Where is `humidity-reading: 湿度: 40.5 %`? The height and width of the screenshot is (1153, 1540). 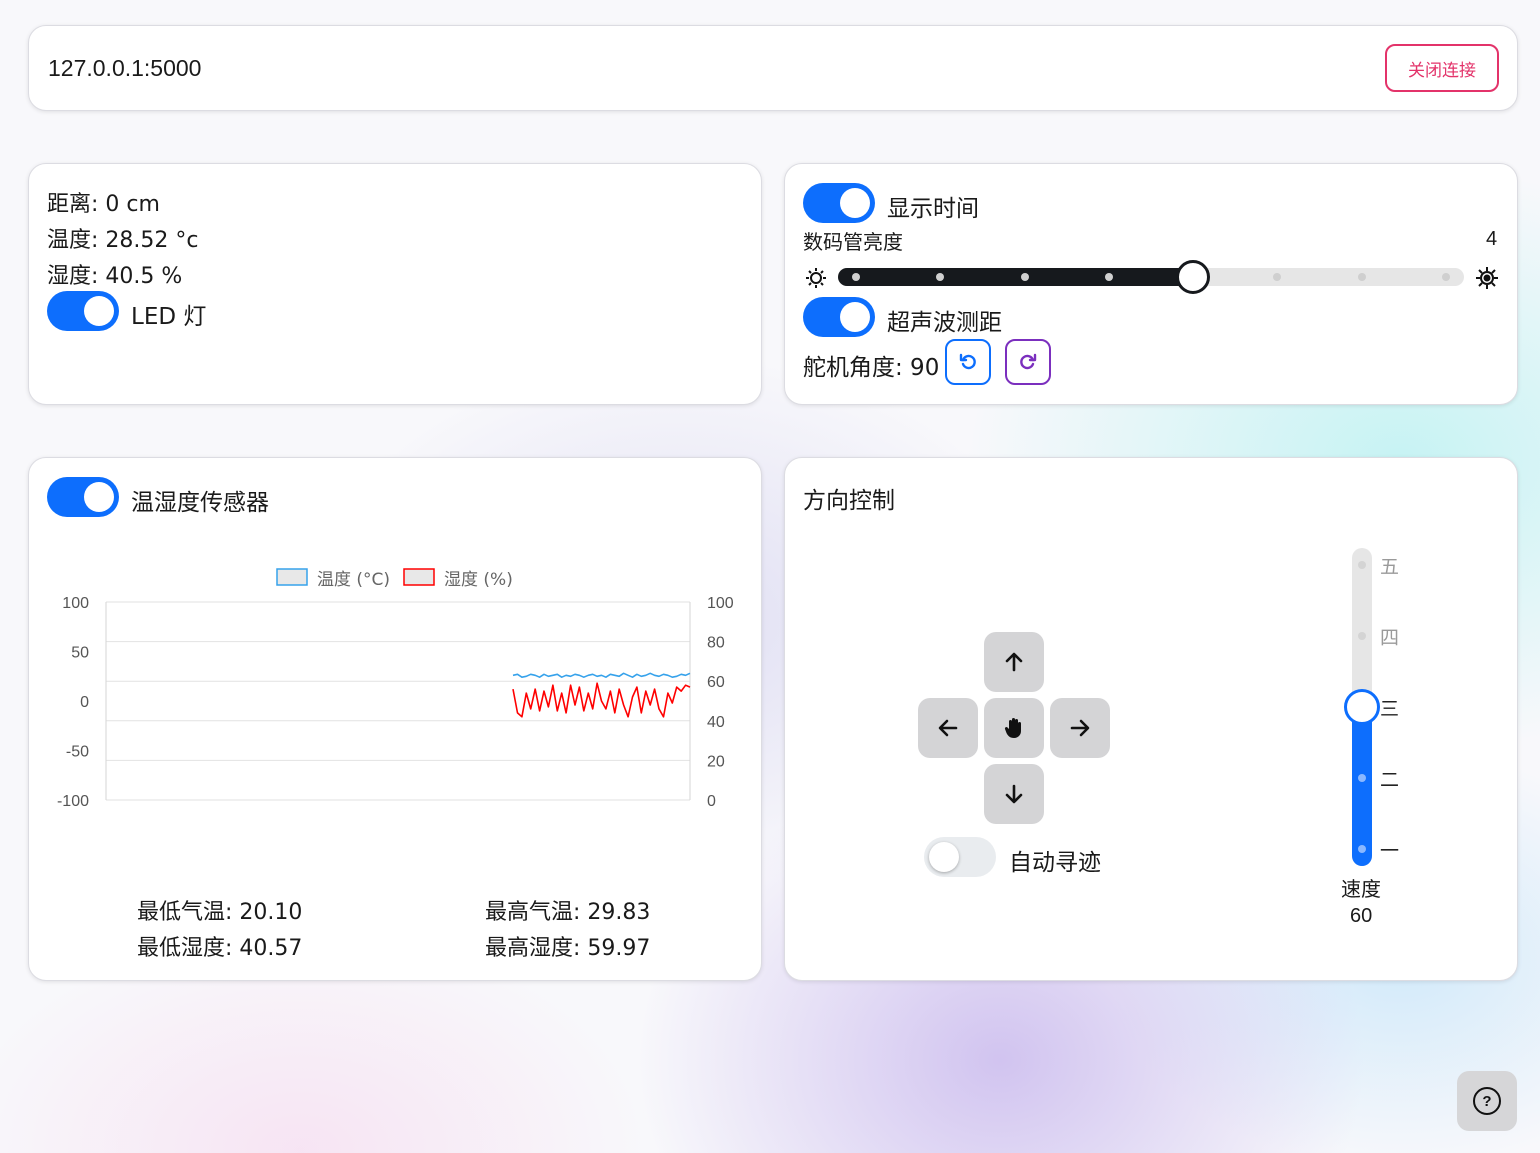 humidity-reading: 湿度: 40.5 % is located at coordinates (115, 276).